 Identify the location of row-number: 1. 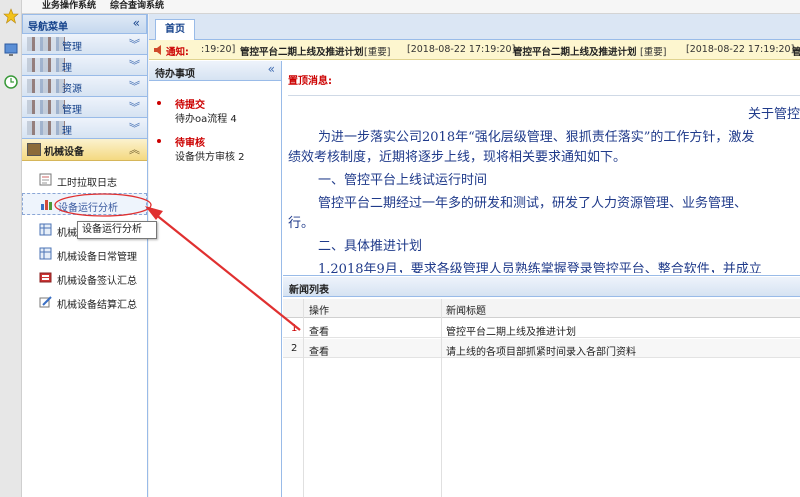
(294, 328).